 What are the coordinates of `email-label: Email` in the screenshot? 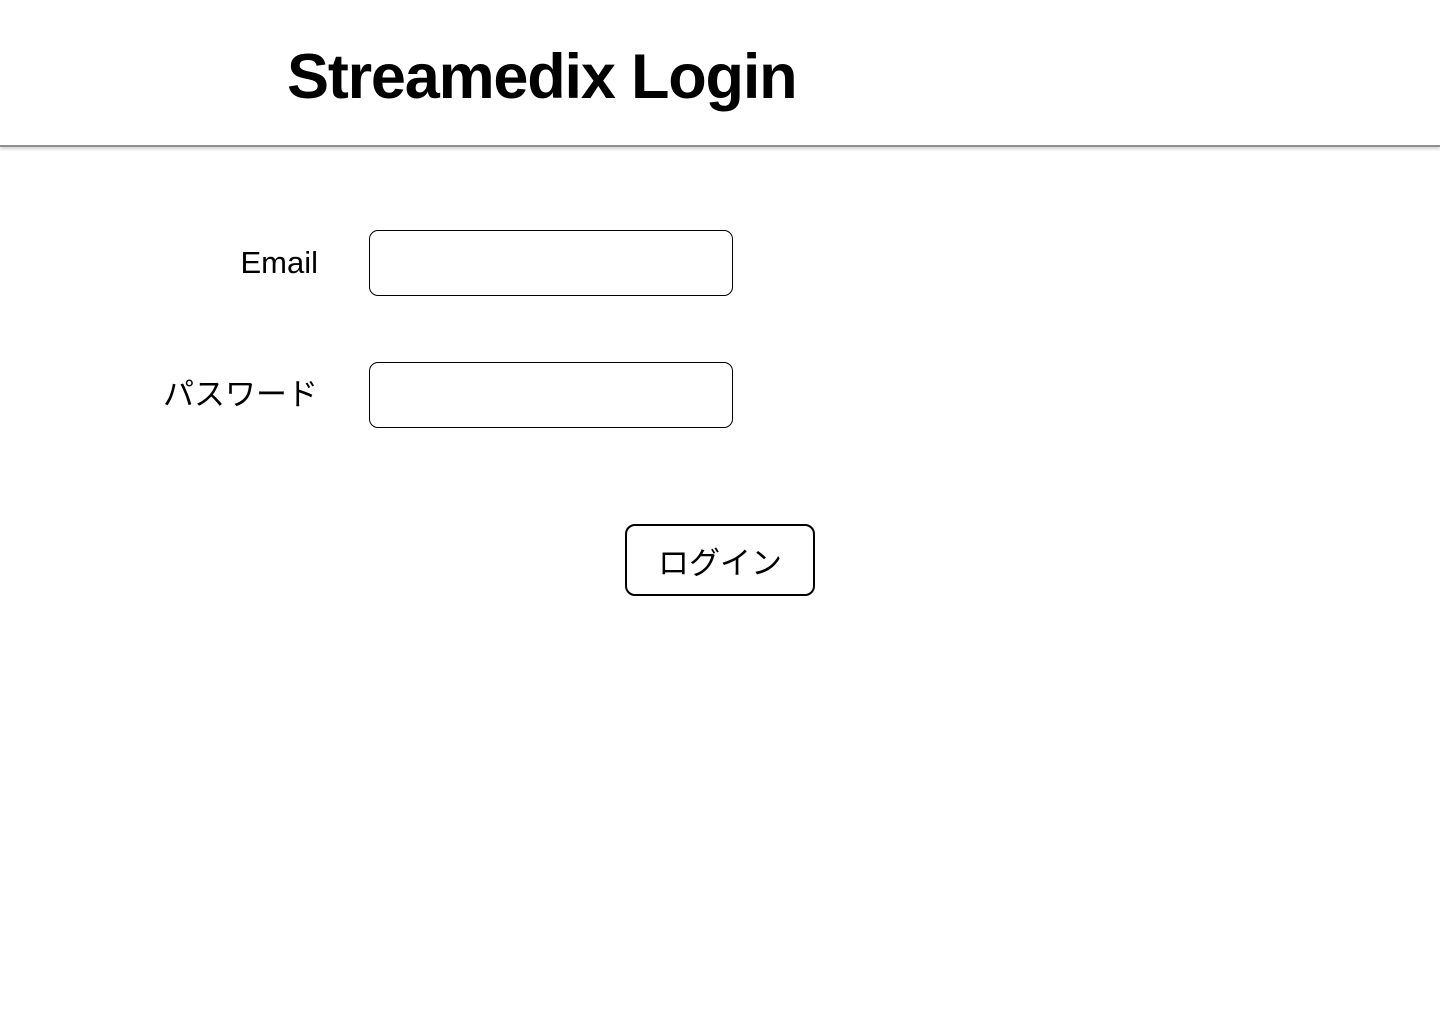 It's located at (279, 262).